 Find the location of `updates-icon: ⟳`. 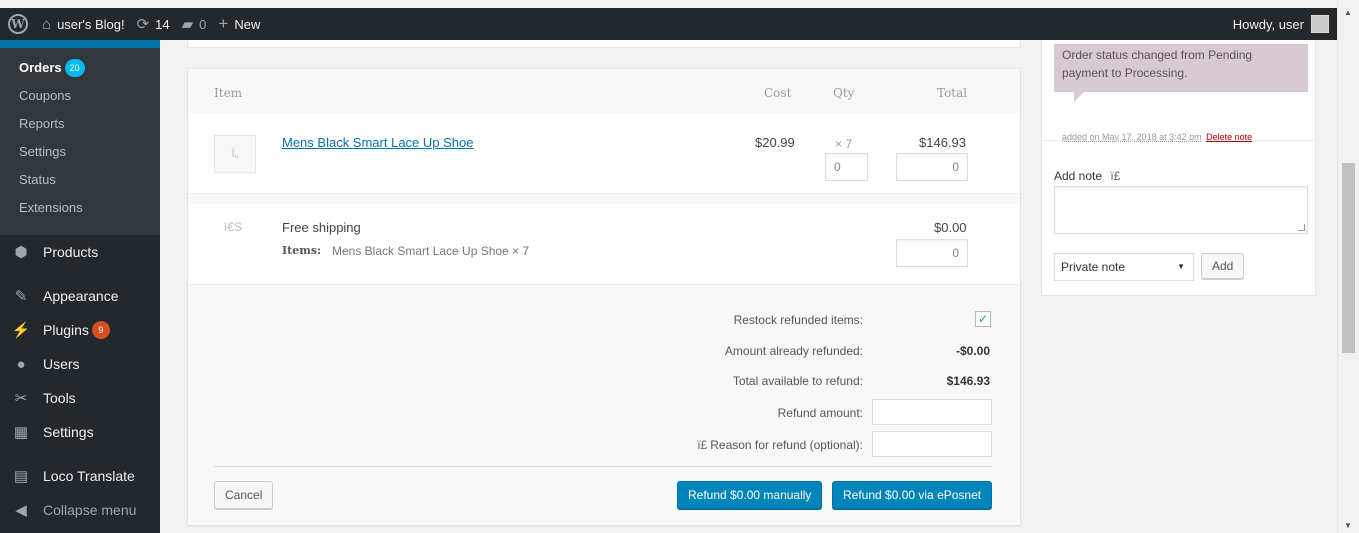

updates-icon: ⟳ is located at coordinates (143, 24).